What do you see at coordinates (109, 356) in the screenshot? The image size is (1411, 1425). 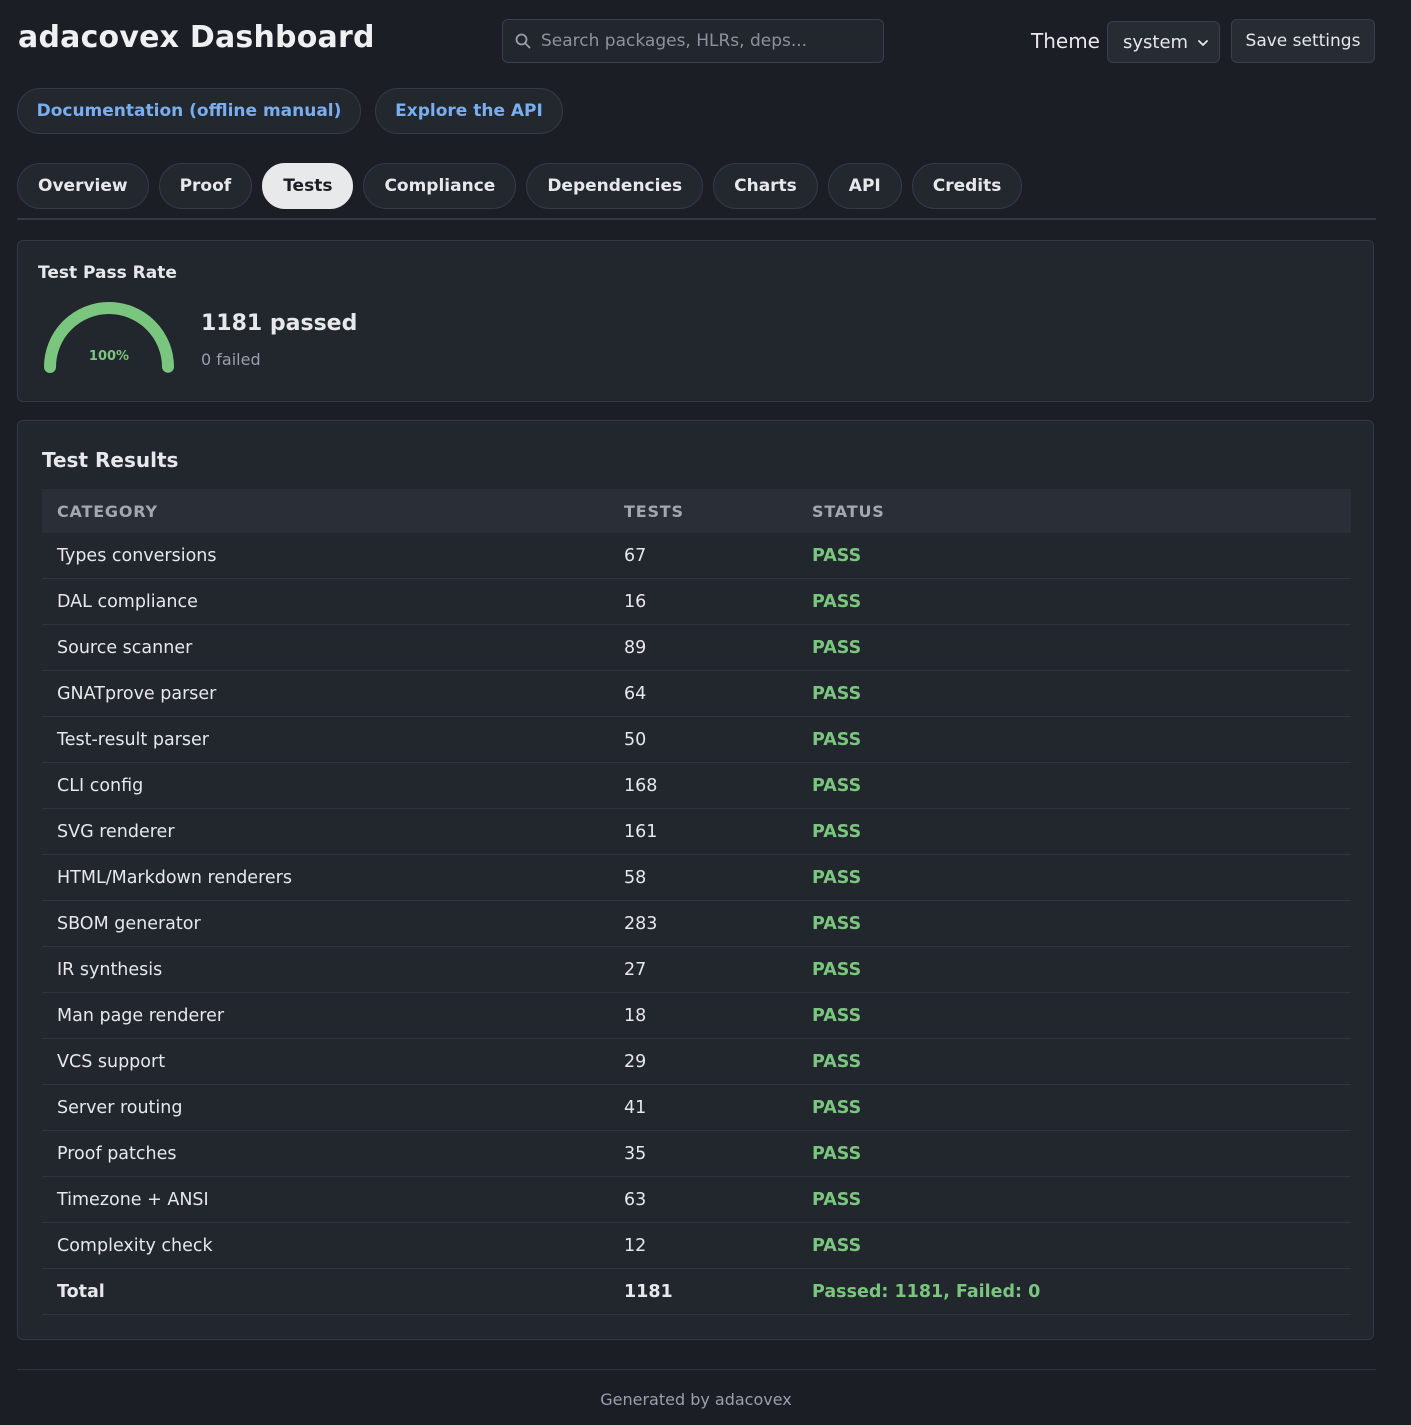 I see `pass-rate-percent: 100%` at bounding box center [109, 356].